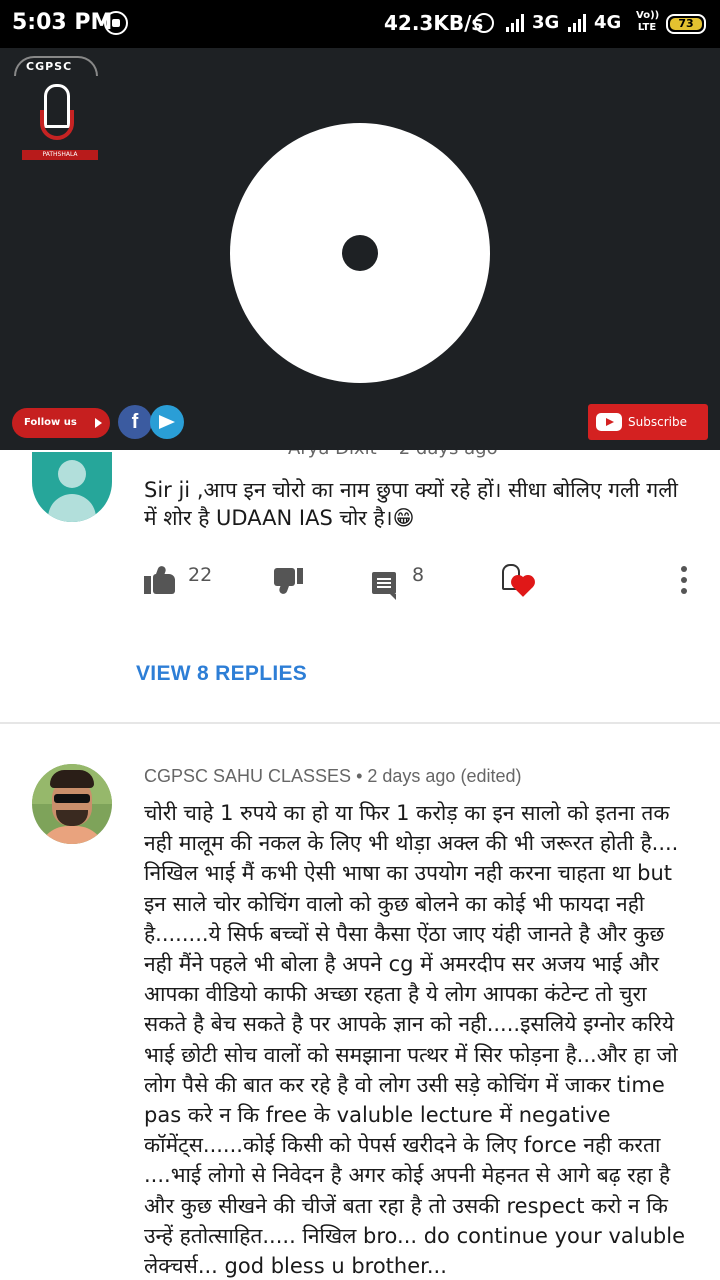 The width and height of the screenshot is (720, 1280). I want to click on subscribe-button: Subscribe, so click(648, 422).